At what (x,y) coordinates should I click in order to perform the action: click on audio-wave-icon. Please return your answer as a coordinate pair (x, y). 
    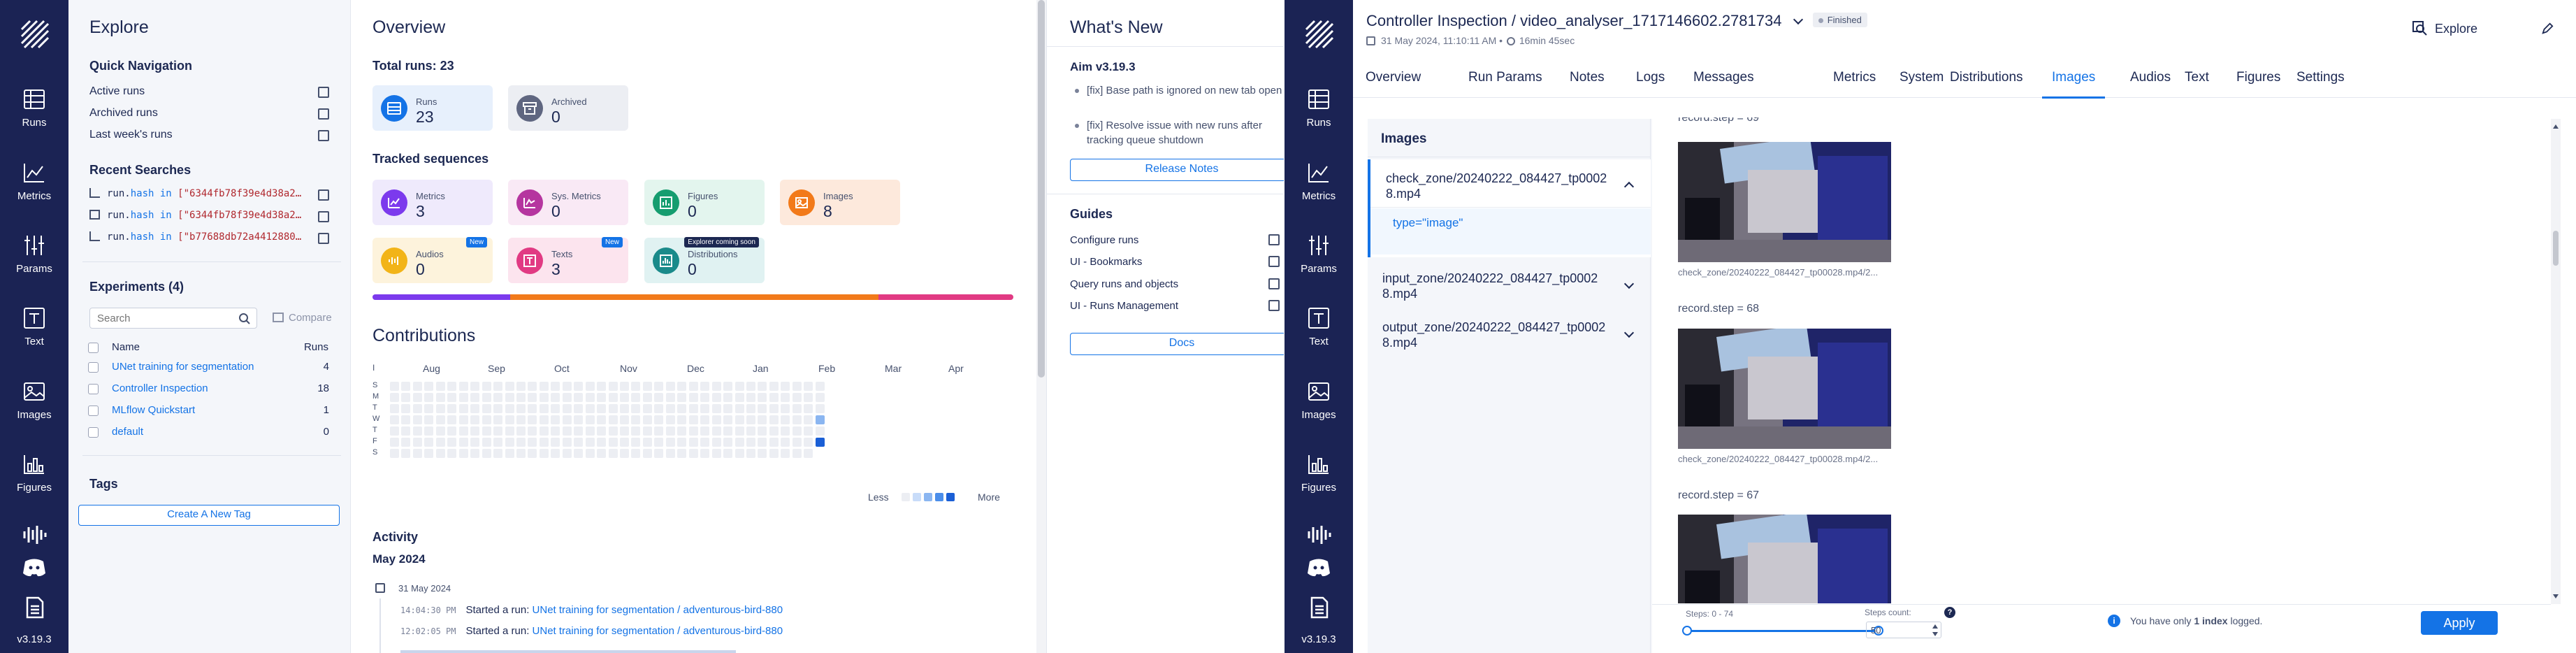
    Looking at the image, I should click on (1318, 535).